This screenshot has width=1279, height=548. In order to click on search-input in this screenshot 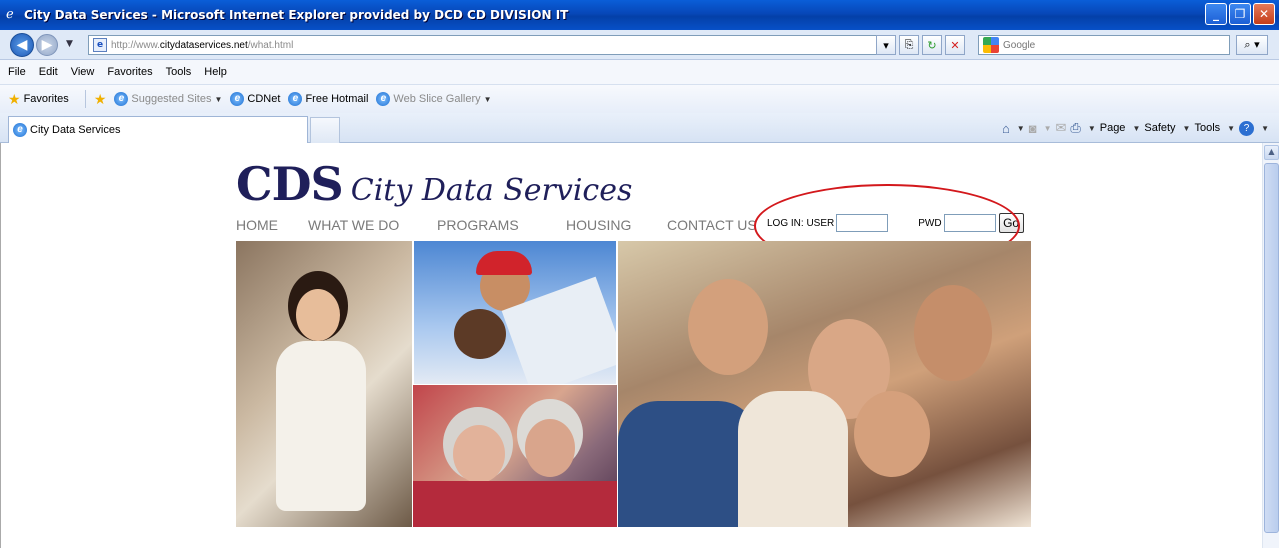, I will do `click(1103, 45)`.